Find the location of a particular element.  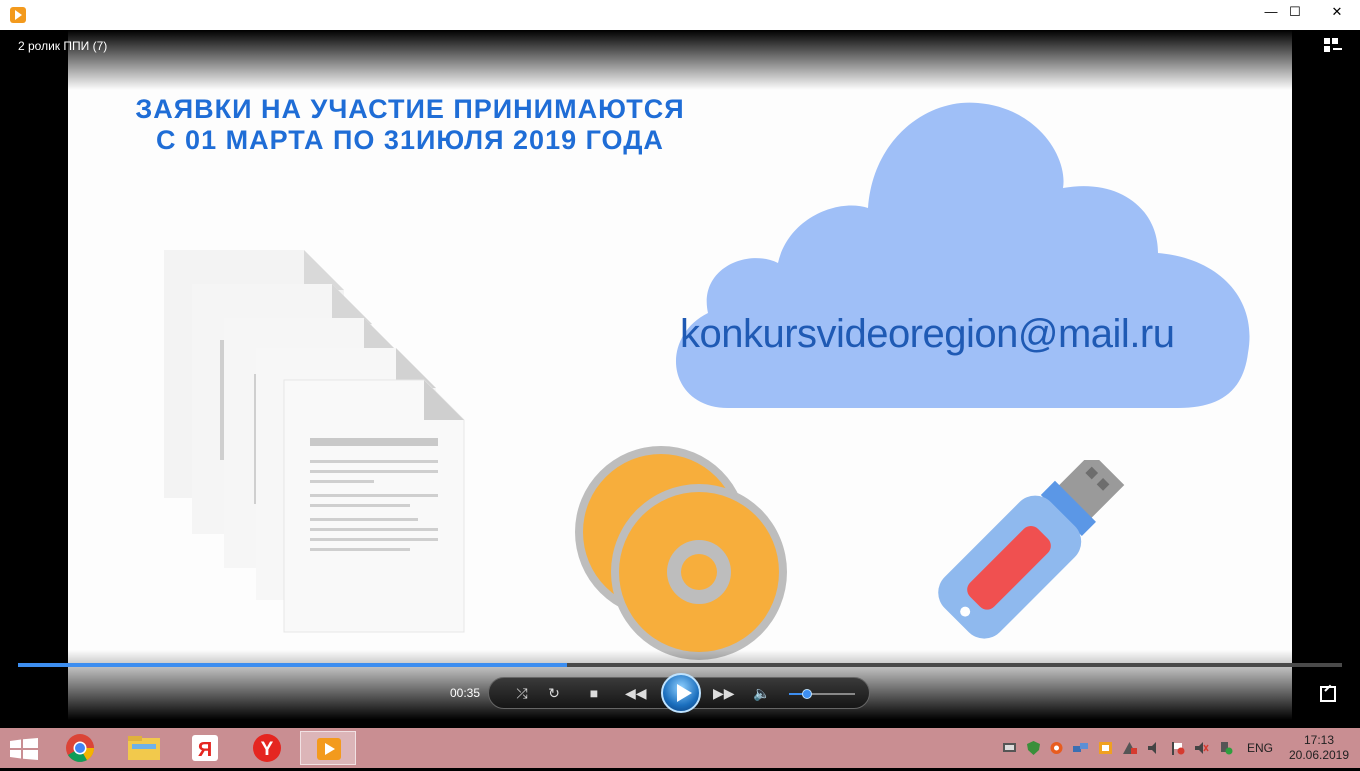

playback-controls: ⤮ ↻ ■ ◀◀ ▶▶ 🔈 is located at coordinates (679, 693).